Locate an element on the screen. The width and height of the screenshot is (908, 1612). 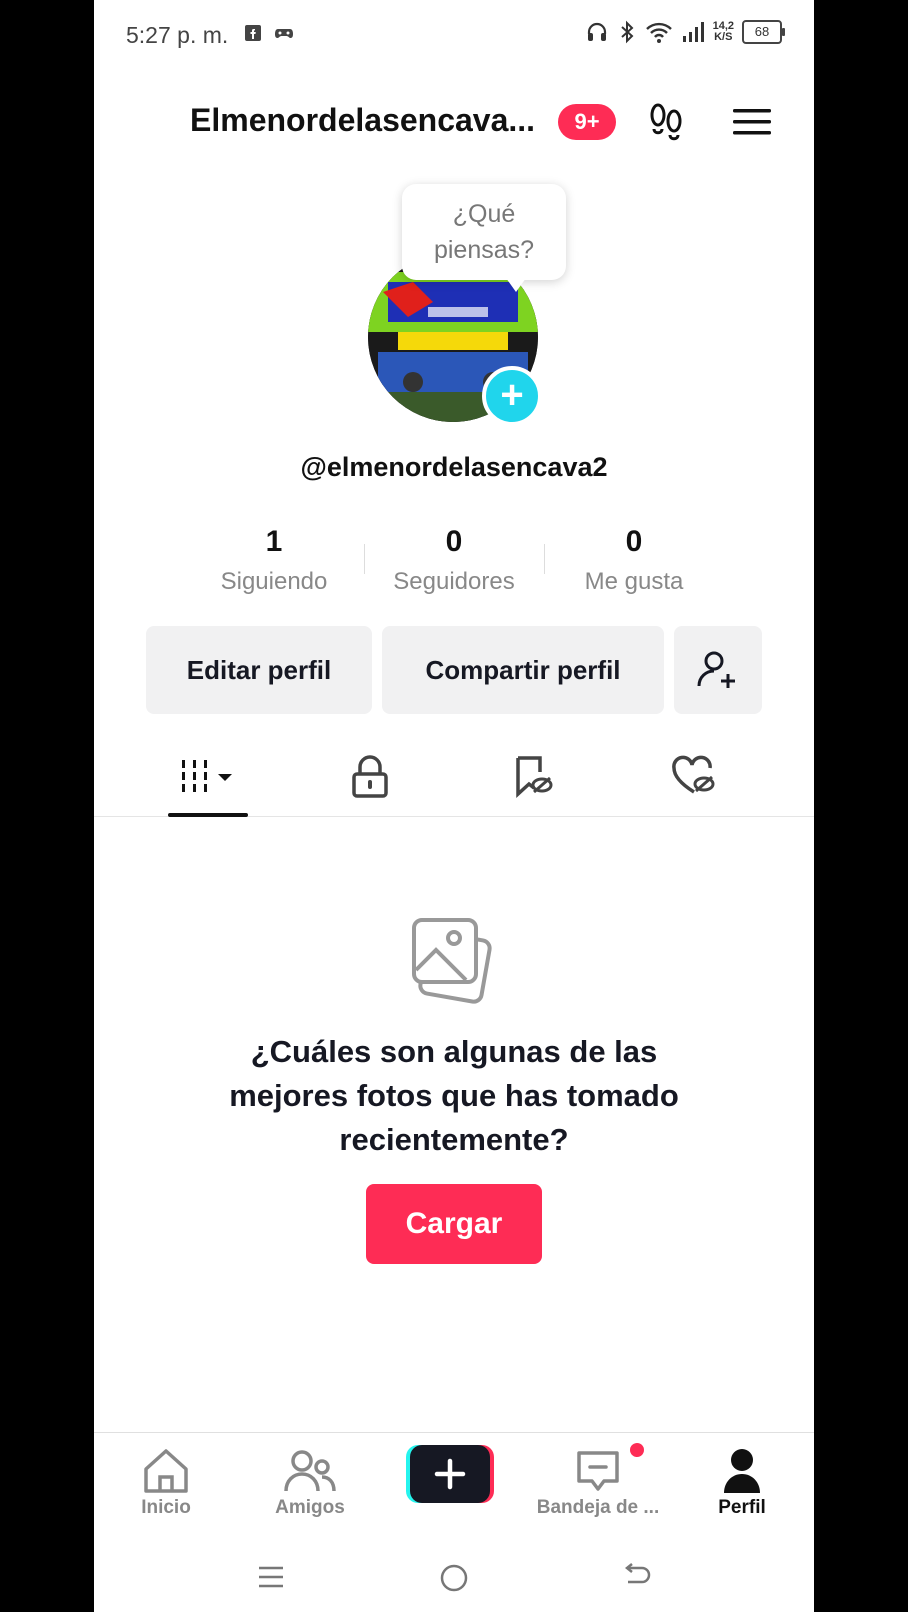
stat-followers-label: Seguidores is located at coordinates (454, 581).